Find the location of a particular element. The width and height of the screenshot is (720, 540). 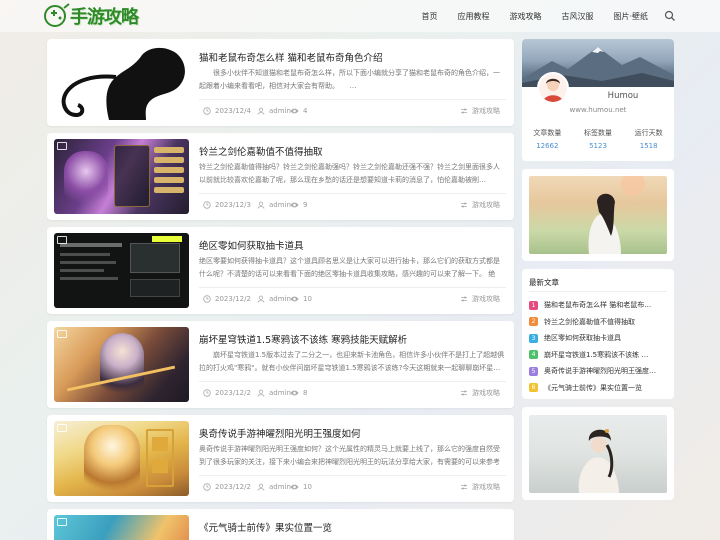

rank-badge: 3 is located at coordinates (533, 338).